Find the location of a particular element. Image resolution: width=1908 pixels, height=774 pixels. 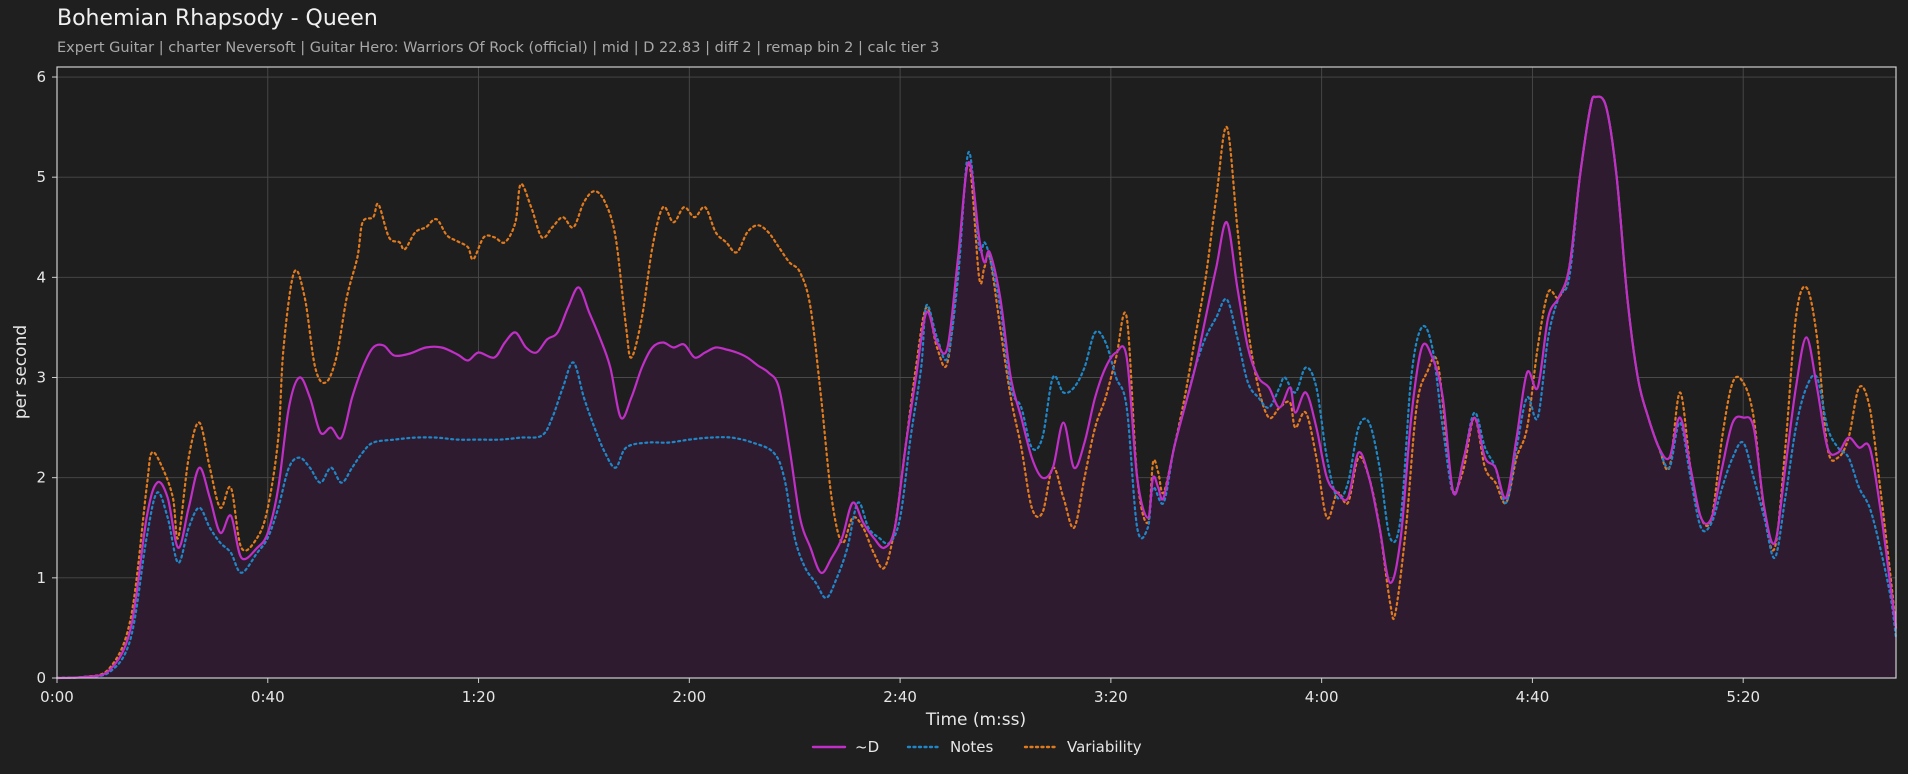

y-axis-label: per second is located at coordinates (21, 372).